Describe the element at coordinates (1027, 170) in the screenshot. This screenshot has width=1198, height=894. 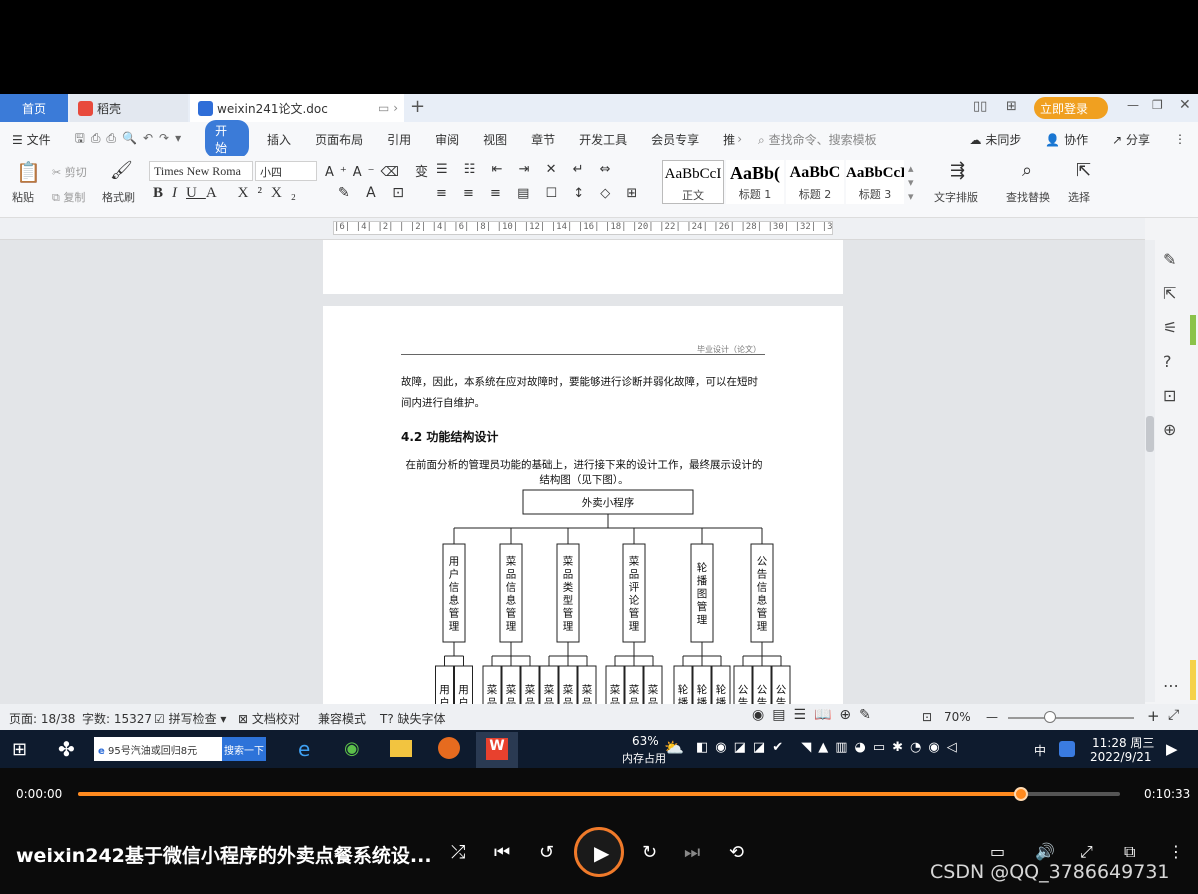
I see `find-replace-icon: ⌕` at that location.